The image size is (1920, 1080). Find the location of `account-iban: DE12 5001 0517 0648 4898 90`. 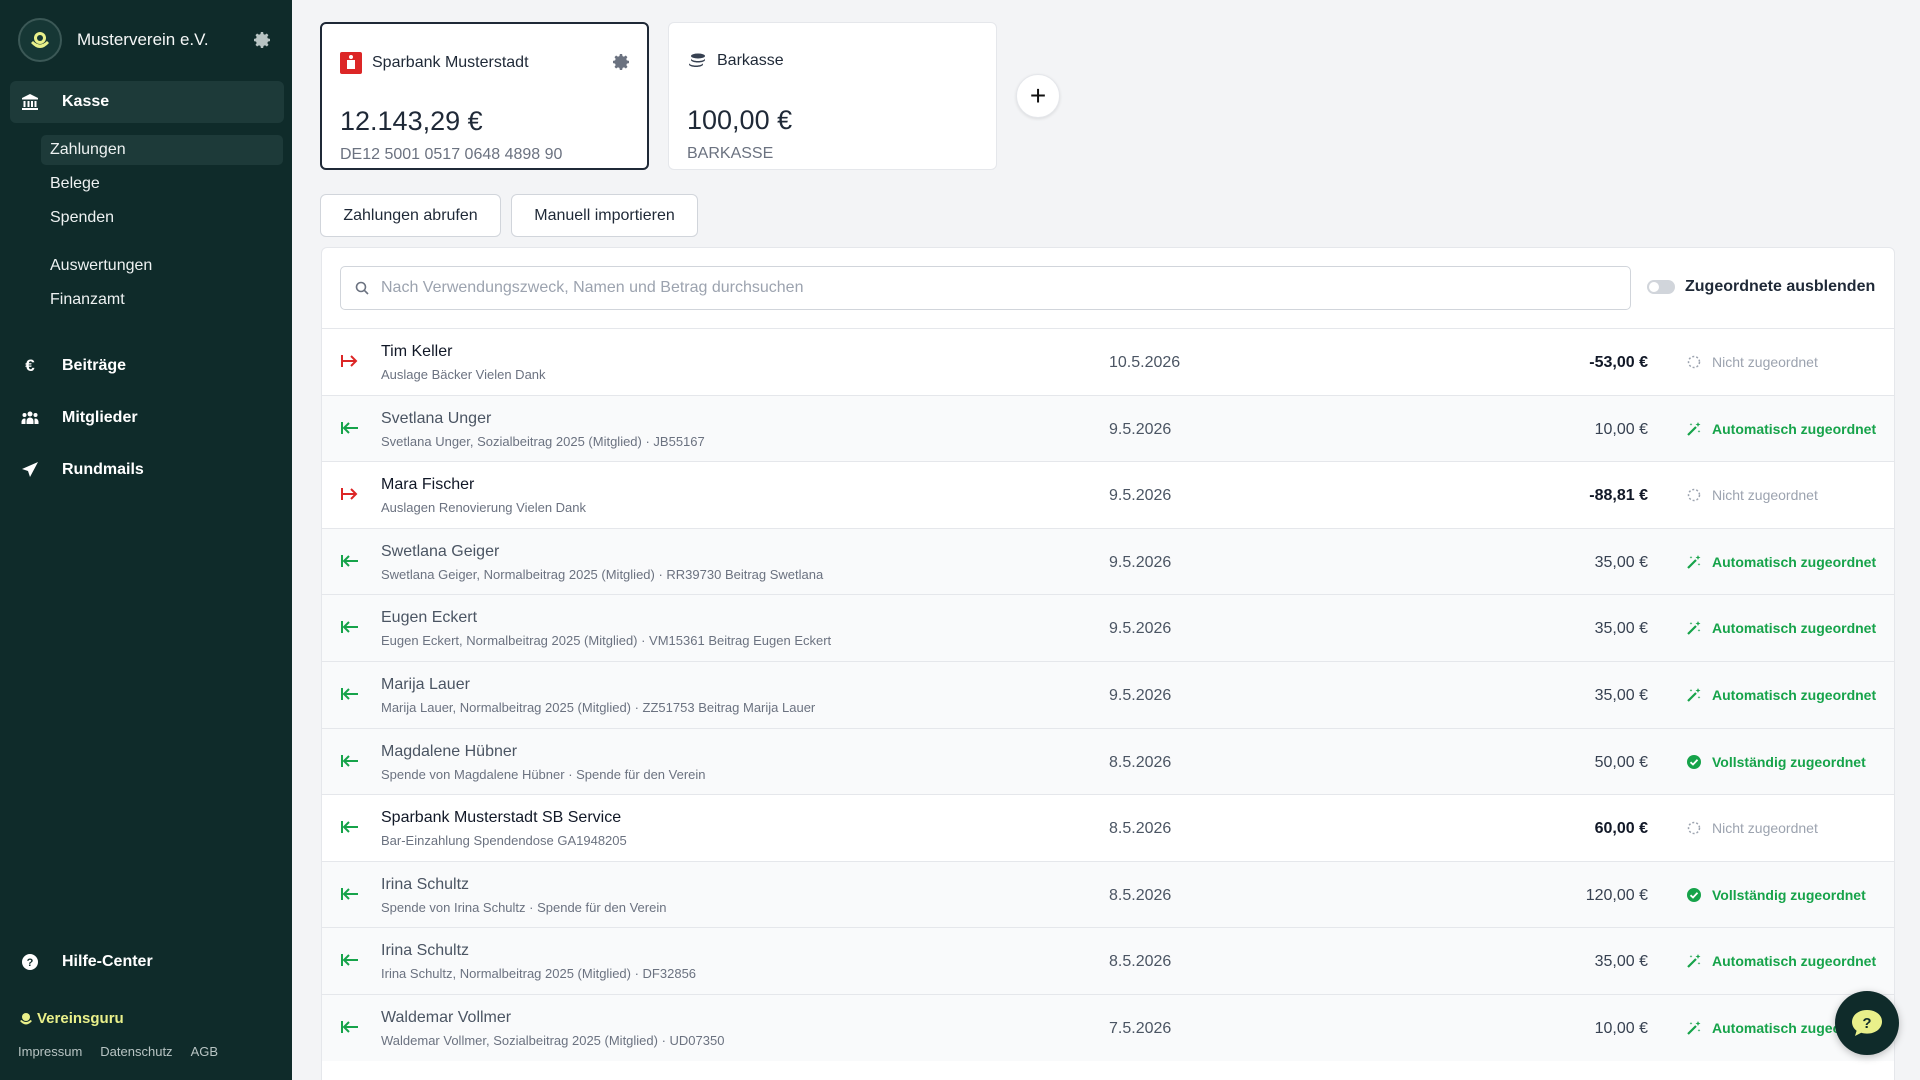

account-iban: DE12 5001 0517 0648 4898 90 is located at coordinates (451, 154).